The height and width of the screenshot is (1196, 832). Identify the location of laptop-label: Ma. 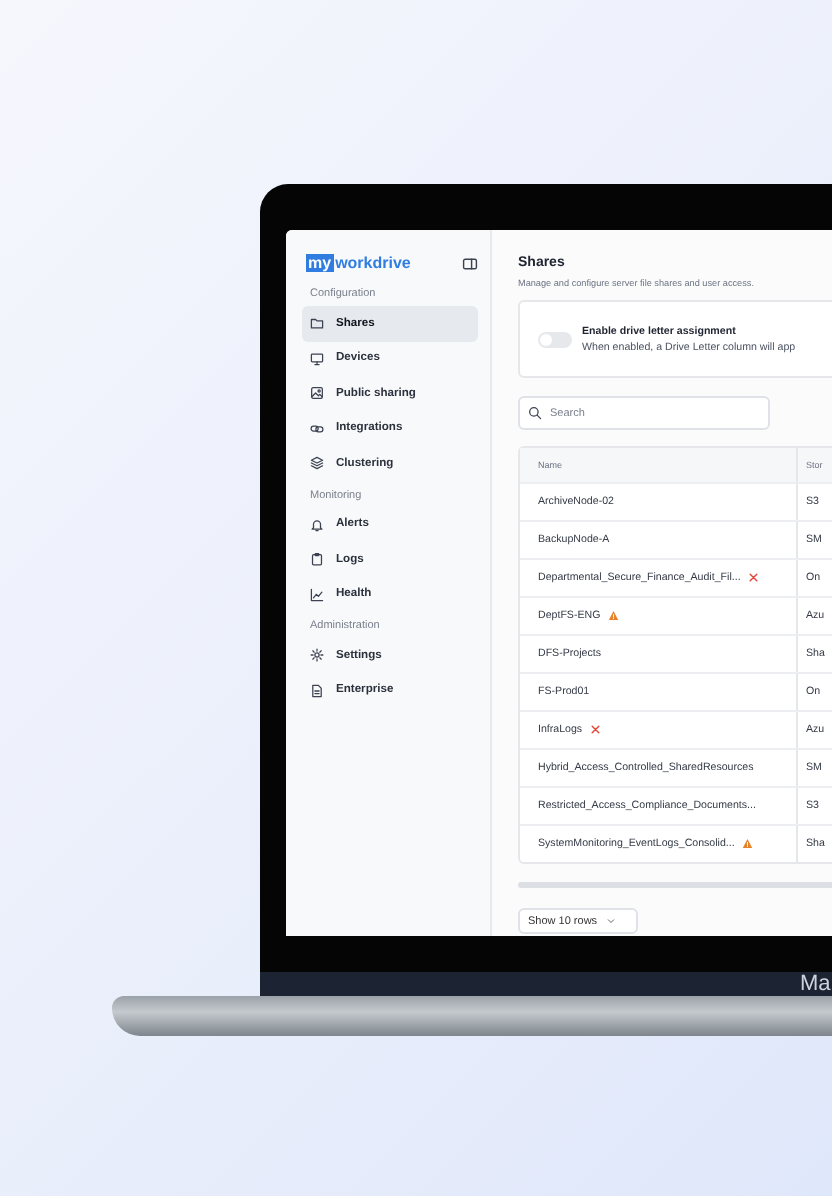
(815, 984).